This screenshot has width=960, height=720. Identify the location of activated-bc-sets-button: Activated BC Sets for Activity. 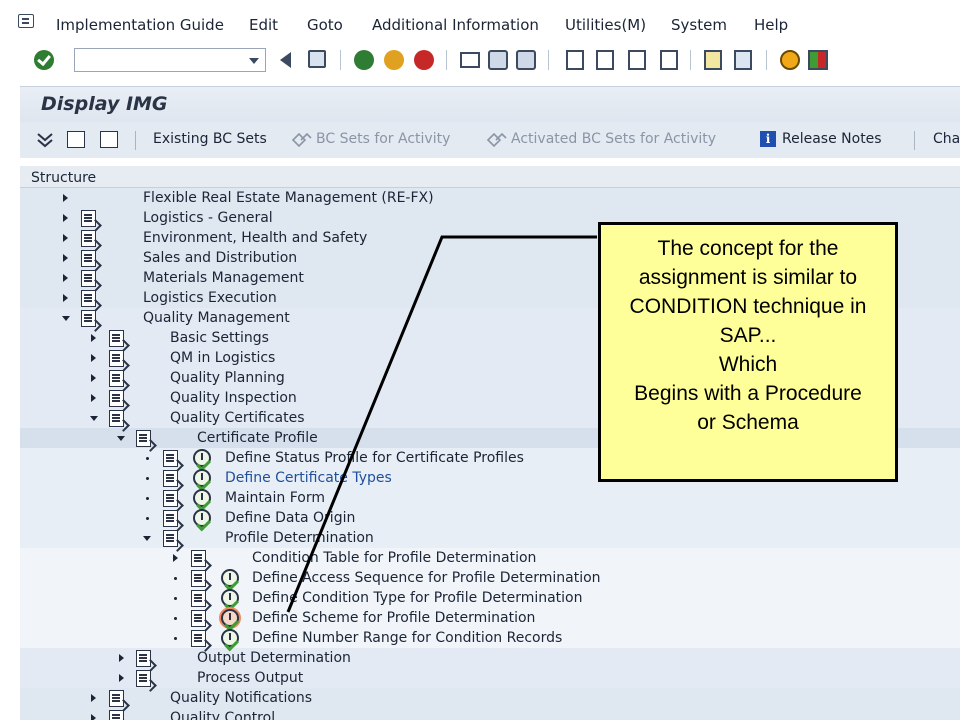
(613, 139).